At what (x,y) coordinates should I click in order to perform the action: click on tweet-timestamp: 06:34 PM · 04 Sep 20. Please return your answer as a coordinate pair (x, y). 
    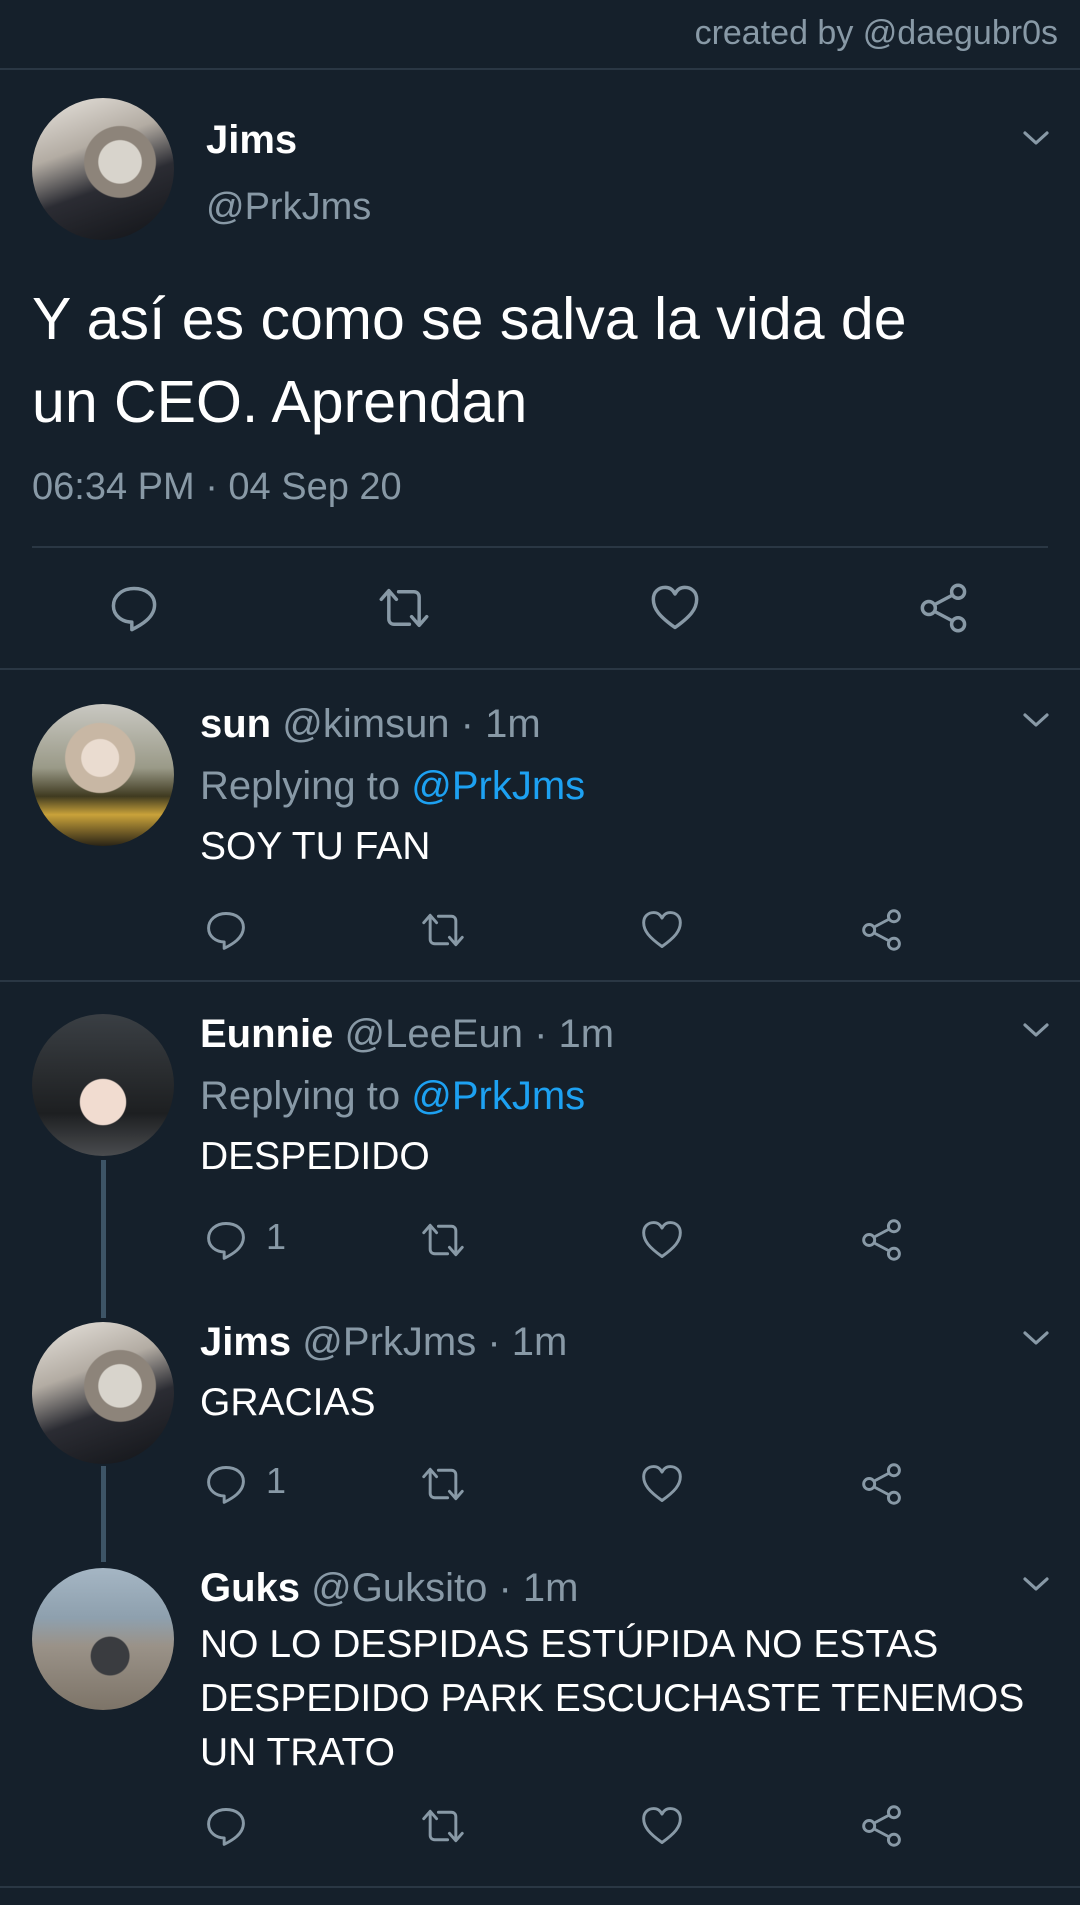
    Looking at the image, I should click on (217, 487).